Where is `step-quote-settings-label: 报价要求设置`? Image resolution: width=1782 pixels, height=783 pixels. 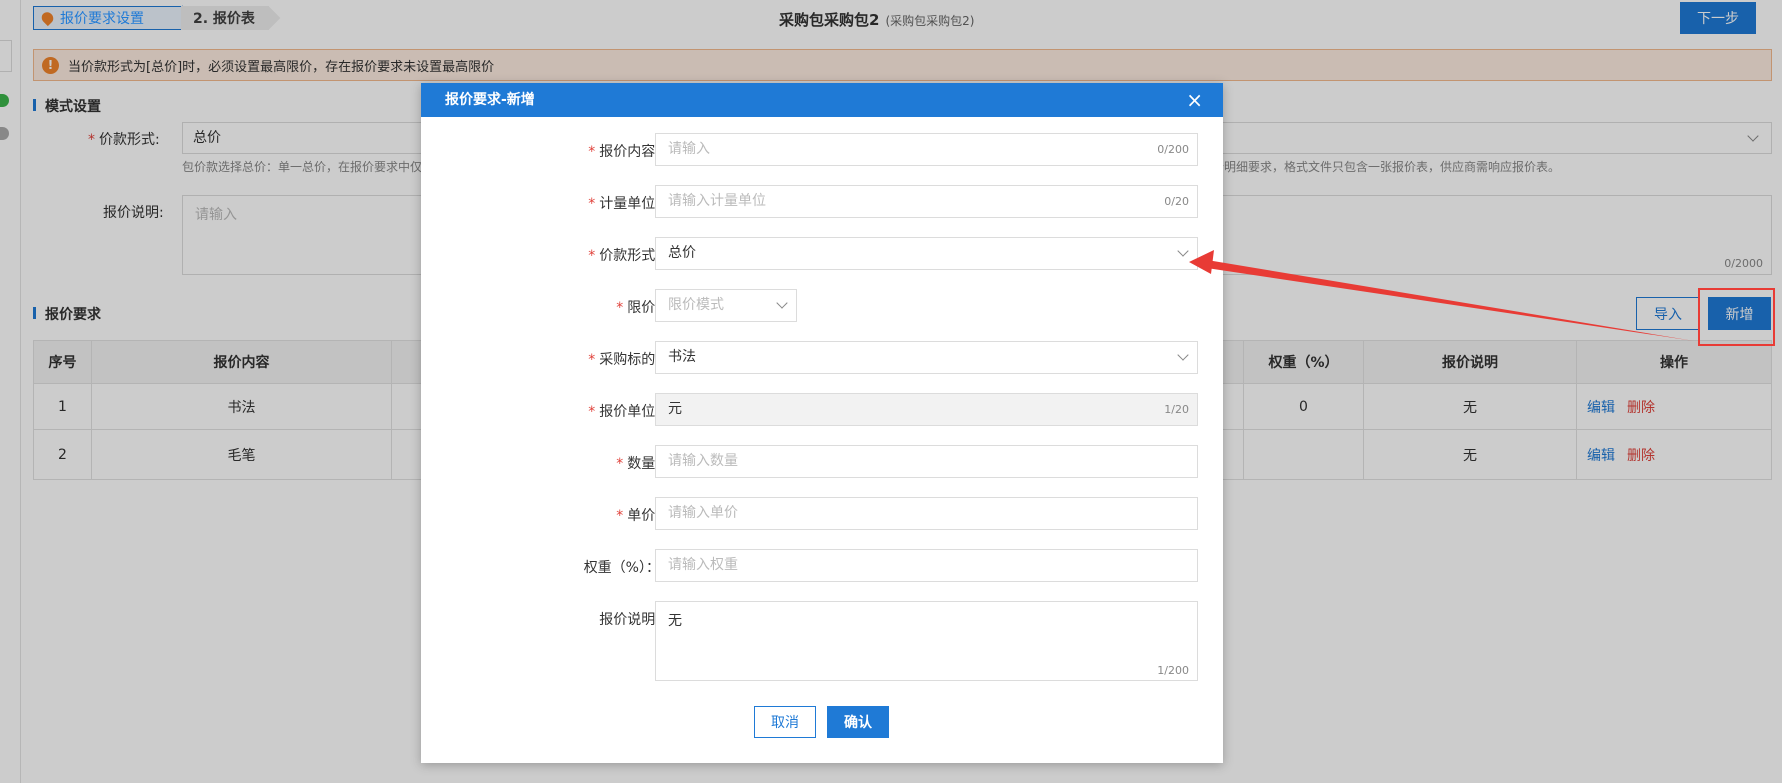 step-quote-settings-label: 报价要求设置 is located at coordinates (102, 19).